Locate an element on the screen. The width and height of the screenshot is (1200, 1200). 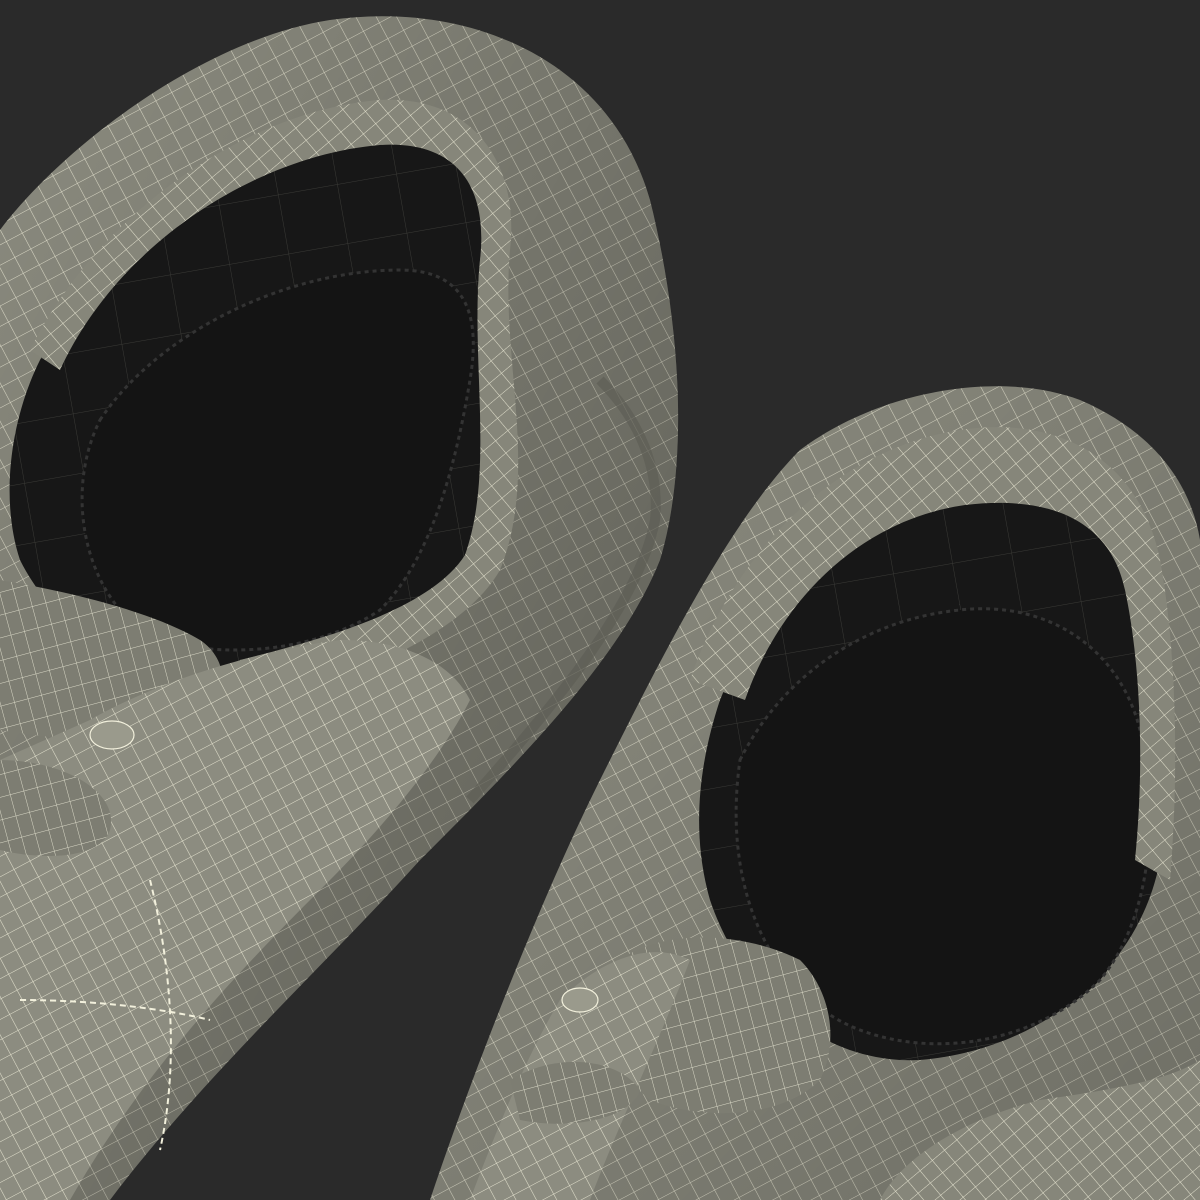
right-sneaker-eyelet is located at coordinates (580, 1000).